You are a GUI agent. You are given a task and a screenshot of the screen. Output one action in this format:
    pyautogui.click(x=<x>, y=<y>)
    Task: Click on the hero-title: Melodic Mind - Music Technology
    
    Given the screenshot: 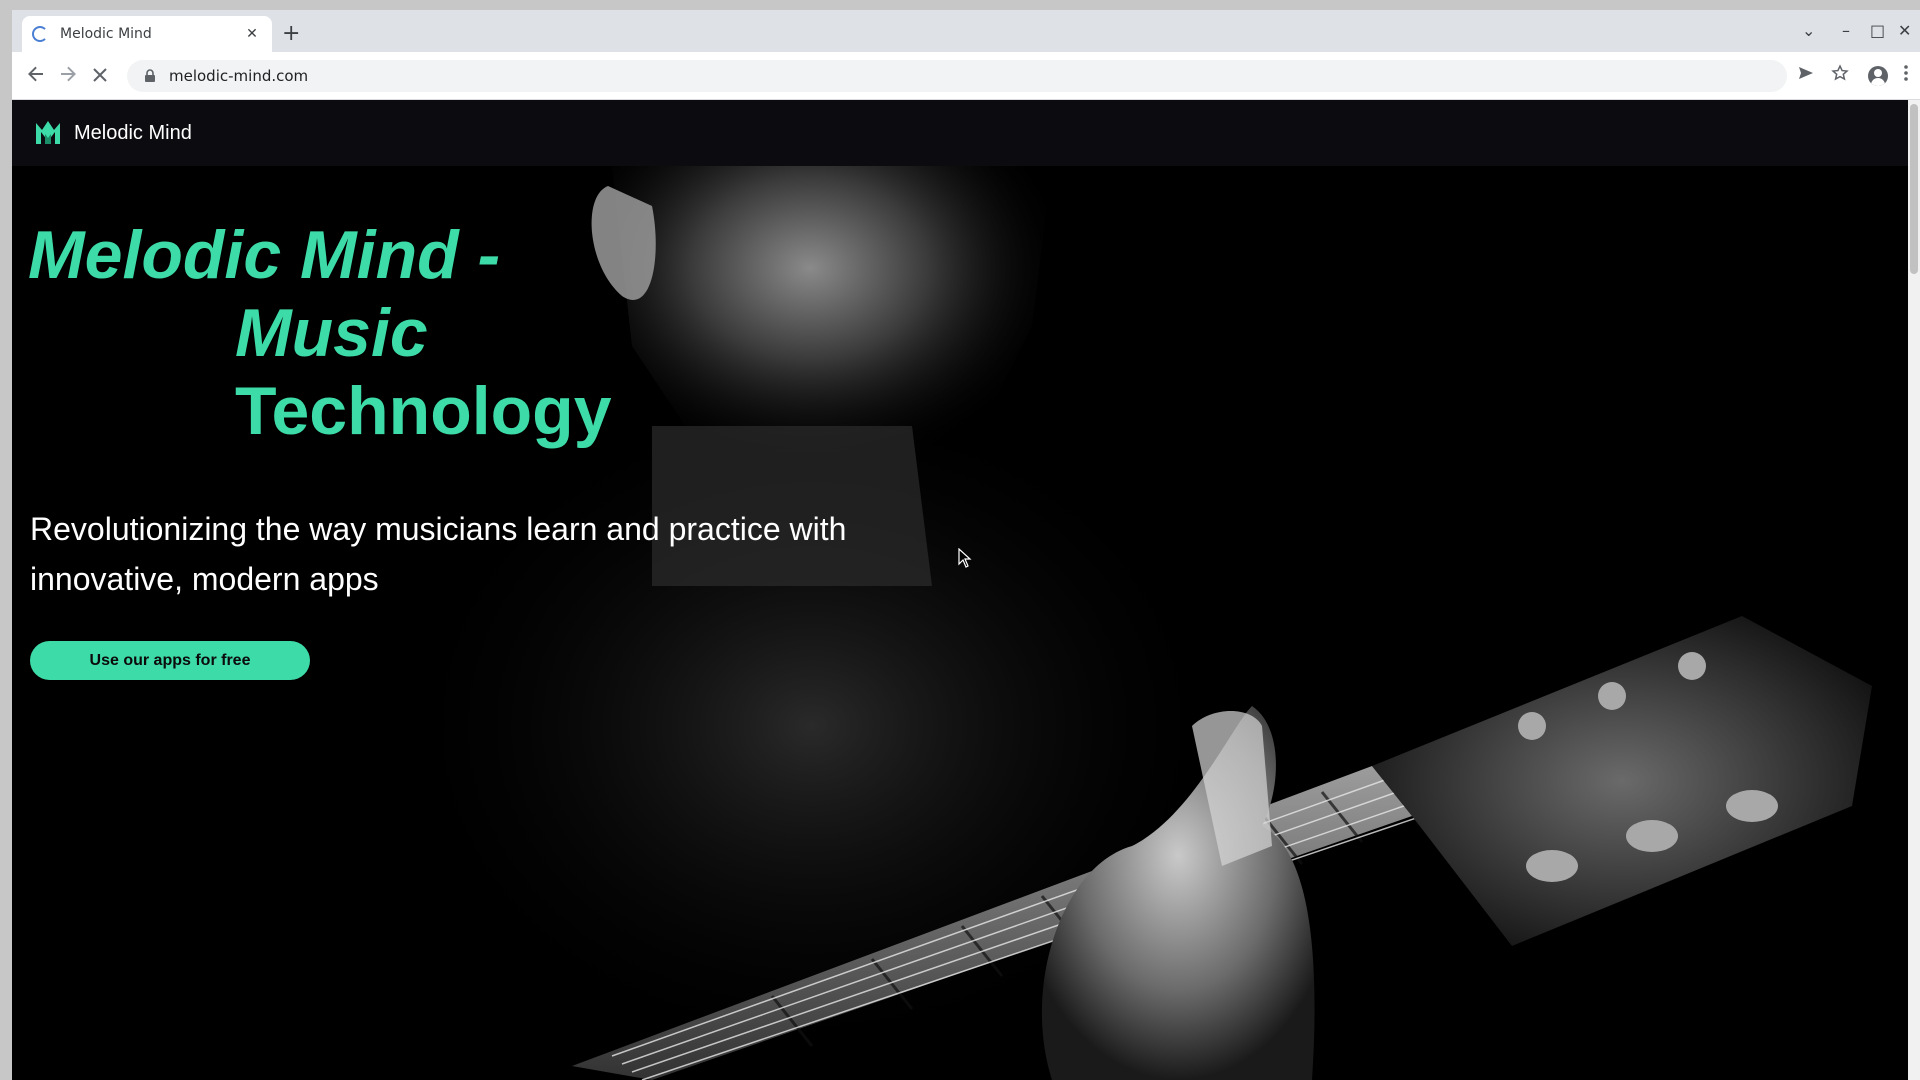 What is the action you would take?
    pyautogui.click(x=348, y=333)
    